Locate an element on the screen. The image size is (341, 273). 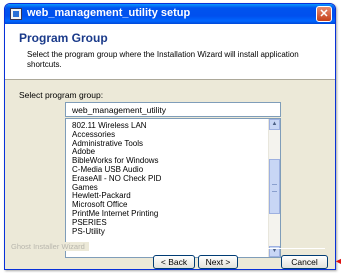
scroll-thumb is located at coordinates (274, 186).